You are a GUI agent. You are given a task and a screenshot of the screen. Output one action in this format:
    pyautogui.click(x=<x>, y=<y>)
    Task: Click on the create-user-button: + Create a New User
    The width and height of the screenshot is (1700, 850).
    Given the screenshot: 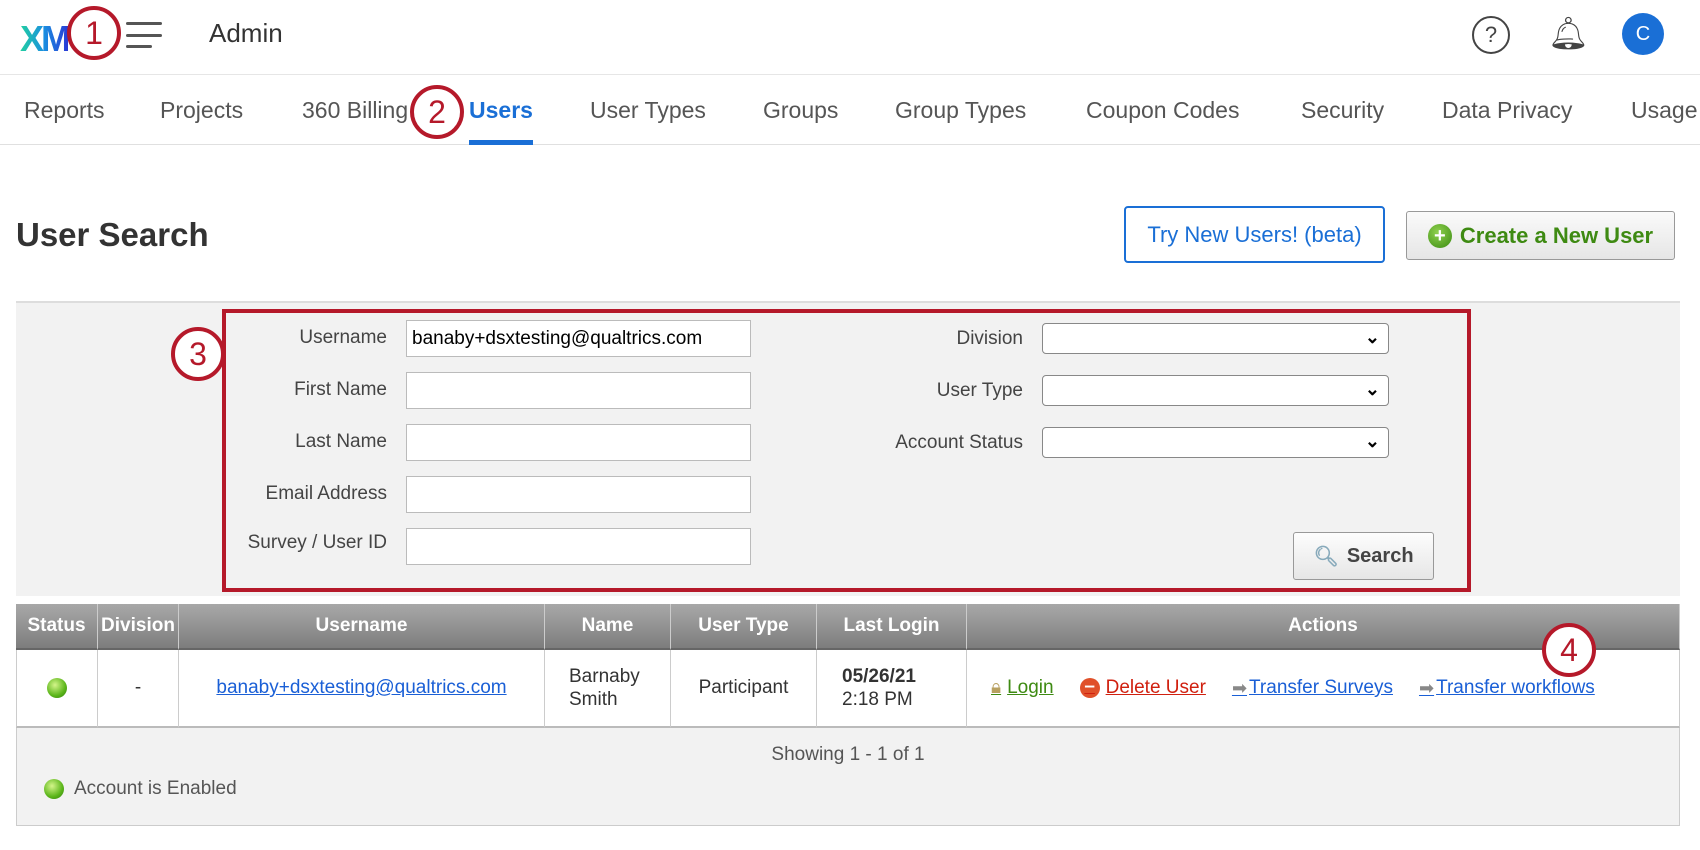 What is the action you would take?
    pyautogui.click(x=1540, y=235)
    